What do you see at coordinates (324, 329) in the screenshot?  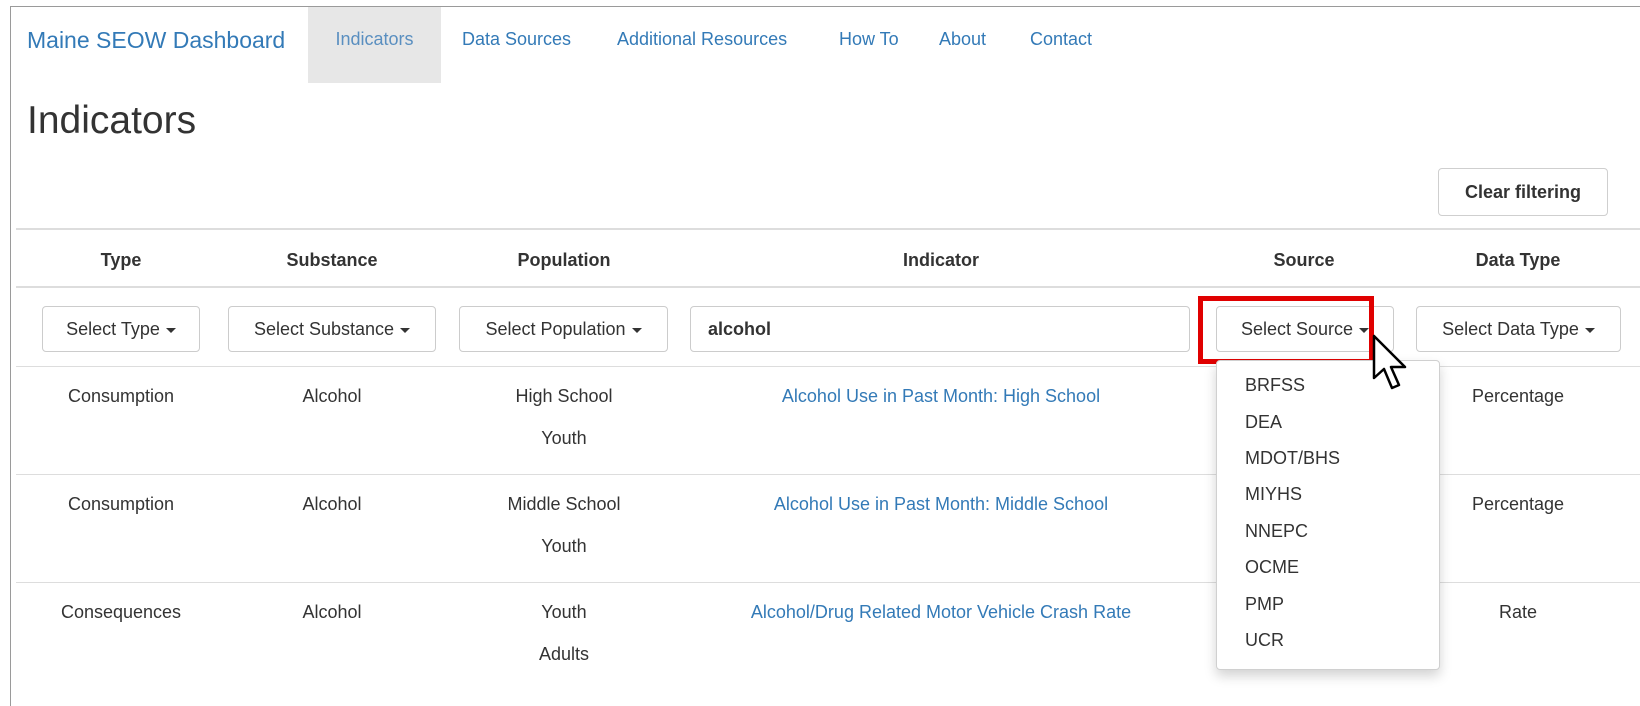 I see `select-substance-label: Select Substance` at bounding box center [324, 329].